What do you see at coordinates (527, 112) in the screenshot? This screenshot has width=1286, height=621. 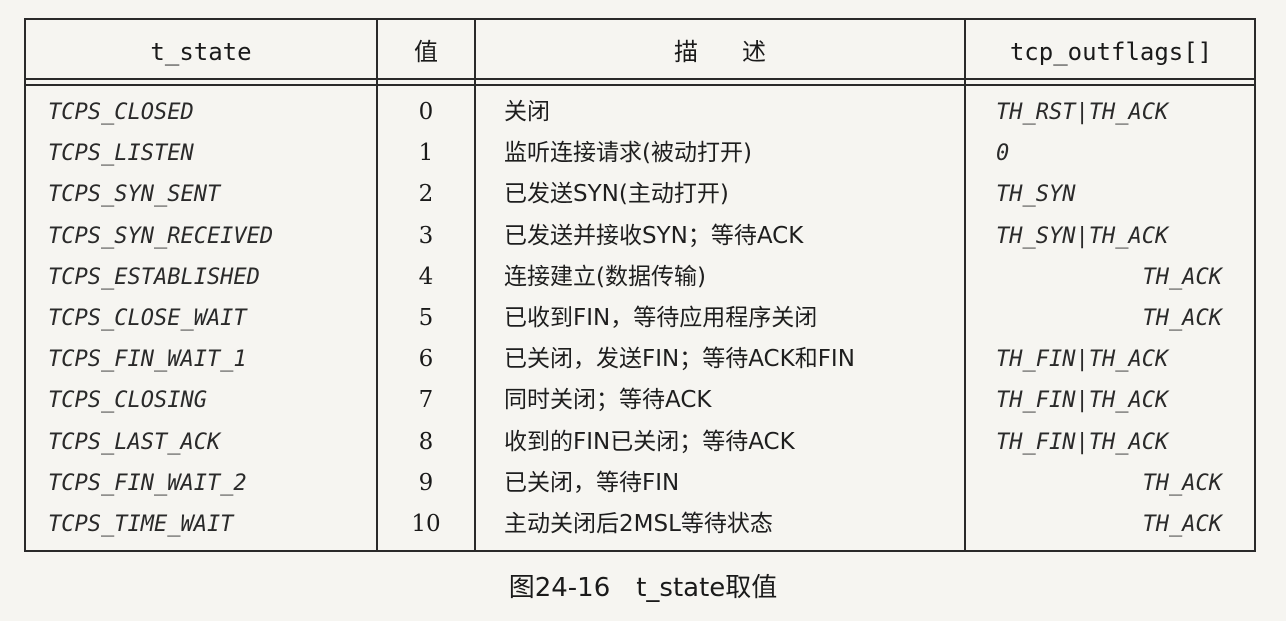 I see `cell-description: 关闭` at bounding box center [527, 112].